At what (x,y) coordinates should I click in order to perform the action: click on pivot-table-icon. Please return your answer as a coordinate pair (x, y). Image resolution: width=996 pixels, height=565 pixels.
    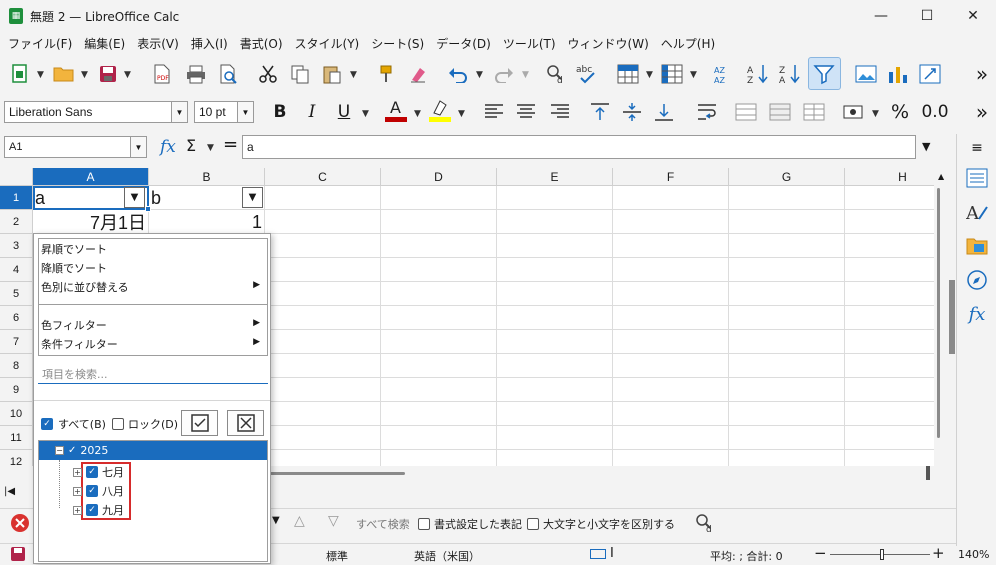
    Looking at the image, I should click on (930, 74).